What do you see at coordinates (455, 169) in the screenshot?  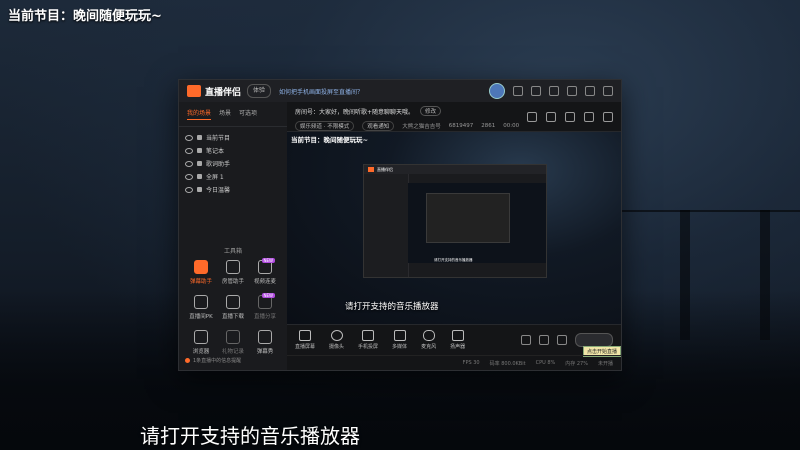 I see `nested-title-bar: 直播伴侣` at bounding box center [455, 169].